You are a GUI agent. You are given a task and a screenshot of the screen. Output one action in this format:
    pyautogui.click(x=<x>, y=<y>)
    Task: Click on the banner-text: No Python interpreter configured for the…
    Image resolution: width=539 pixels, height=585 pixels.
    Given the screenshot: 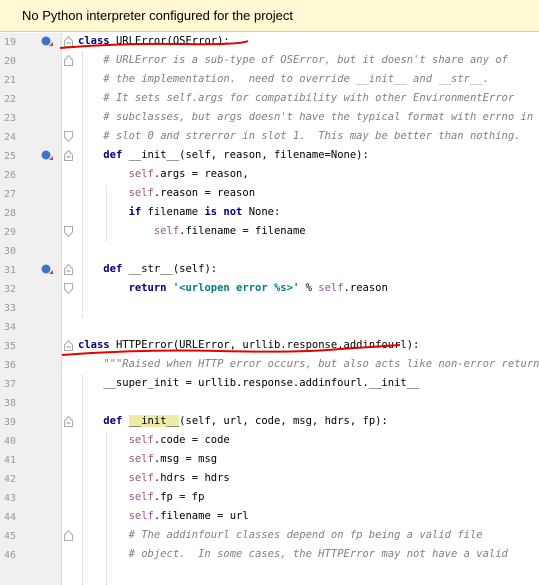 What is the action you would take?
    pyautogui.click(x=157, y=15)
    